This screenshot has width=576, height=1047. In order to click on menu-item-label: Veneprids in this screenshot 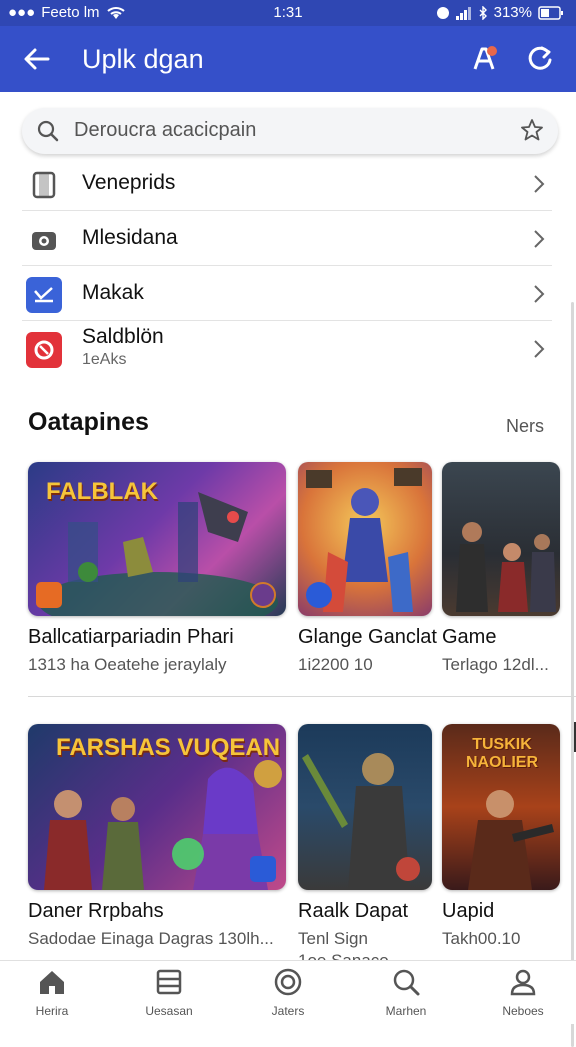, I will do `click(129, 182)`.